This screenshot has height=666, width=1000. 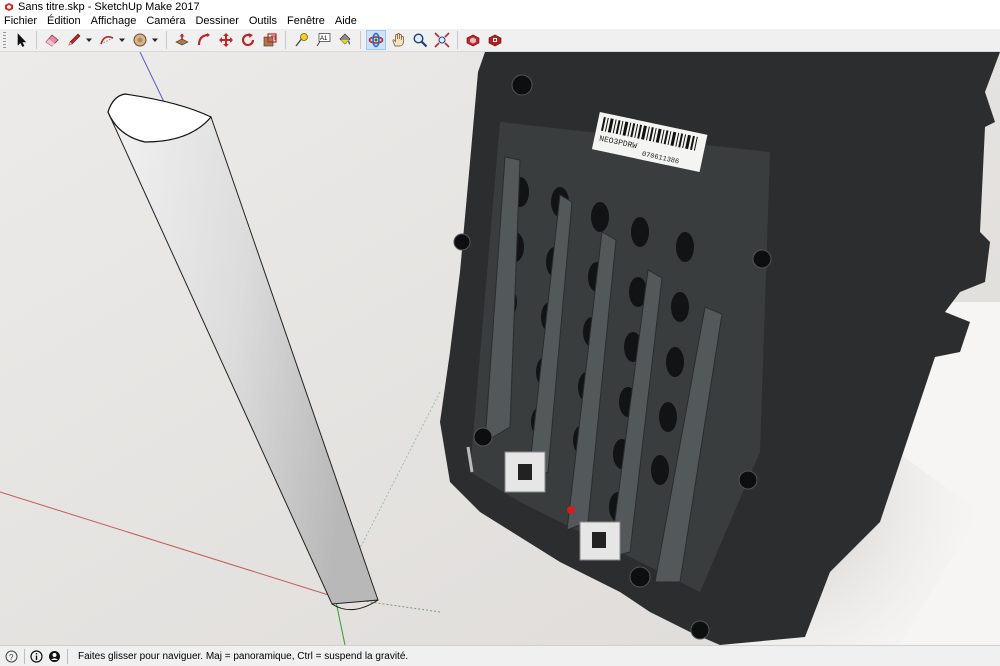 I want to click on menu-aide: Aide, so click(x=346, y=21).